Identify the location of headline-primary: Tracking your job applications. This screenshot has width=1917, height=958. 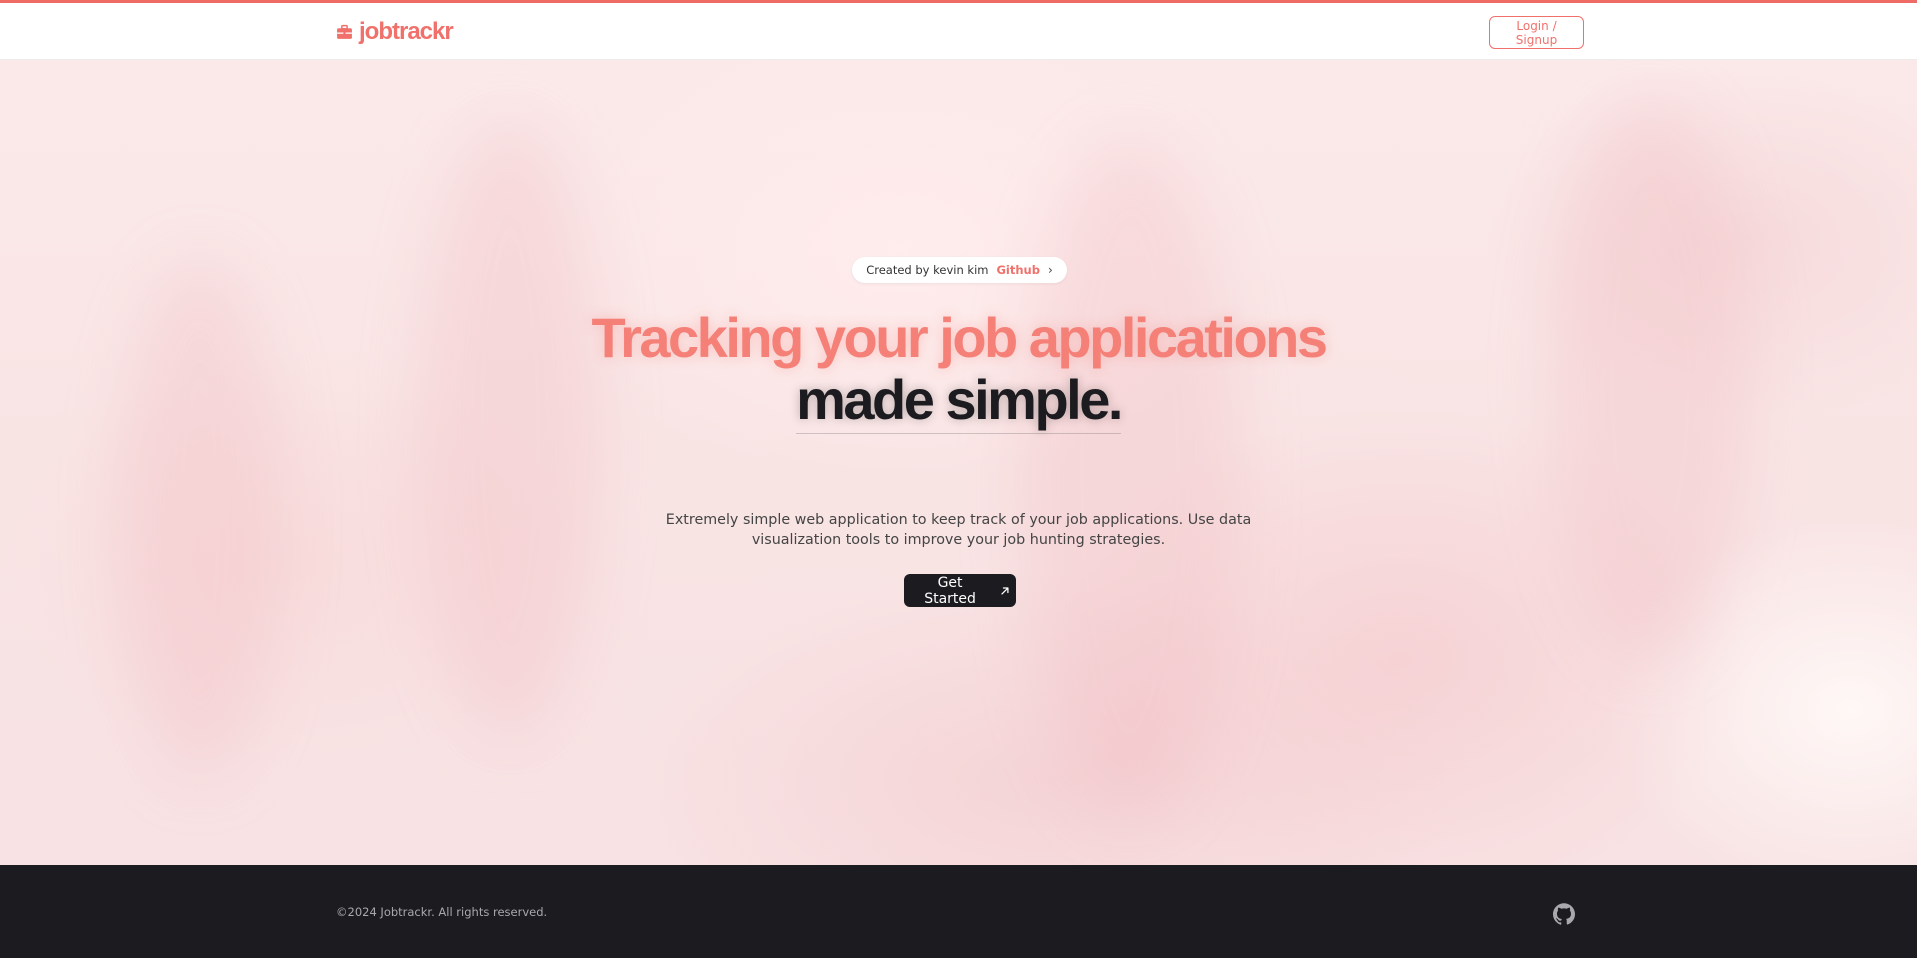
(959, 337).